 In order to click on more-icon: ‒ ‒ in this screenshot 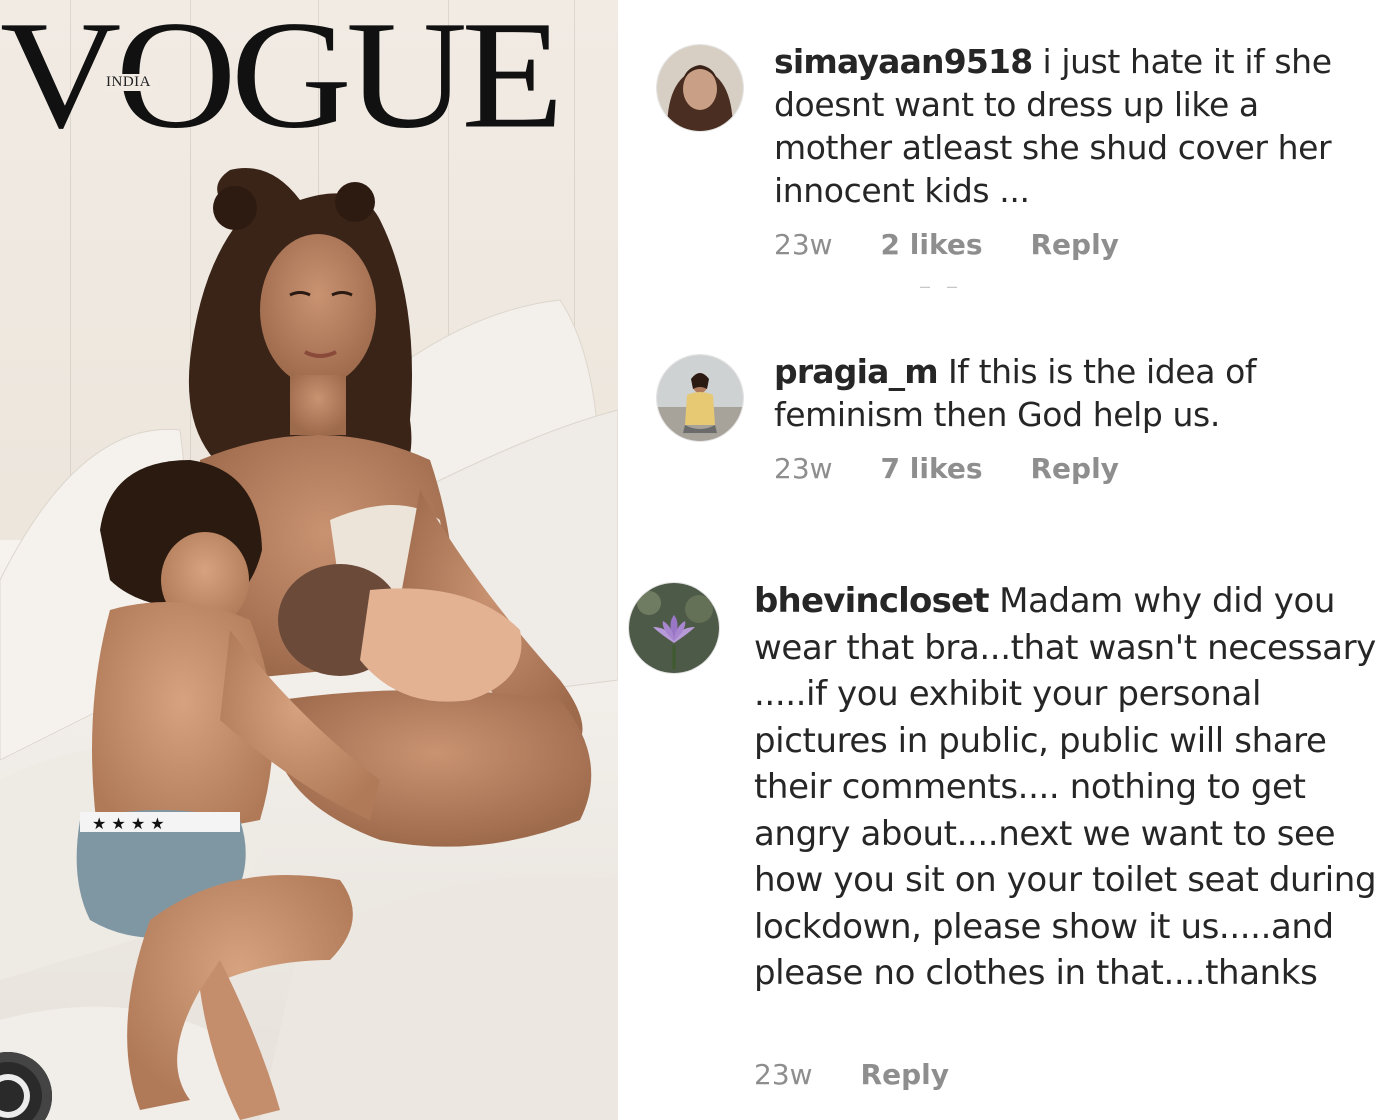, I will do `click(942, 286)`.